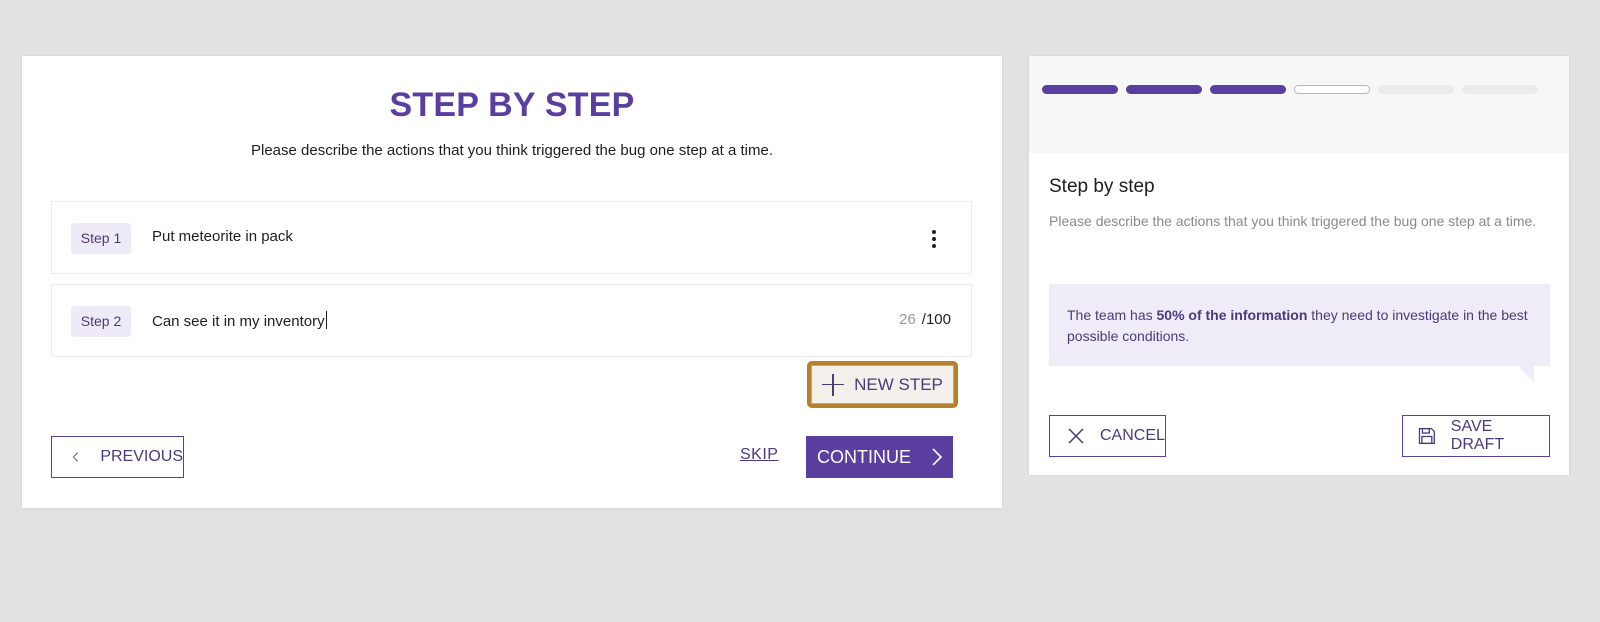 The width and height of the screenshot is (1600, 622). Describe the element at coordinates (101, 321) in the screenshot. I see `step-badge-2: Step 2` at that location.